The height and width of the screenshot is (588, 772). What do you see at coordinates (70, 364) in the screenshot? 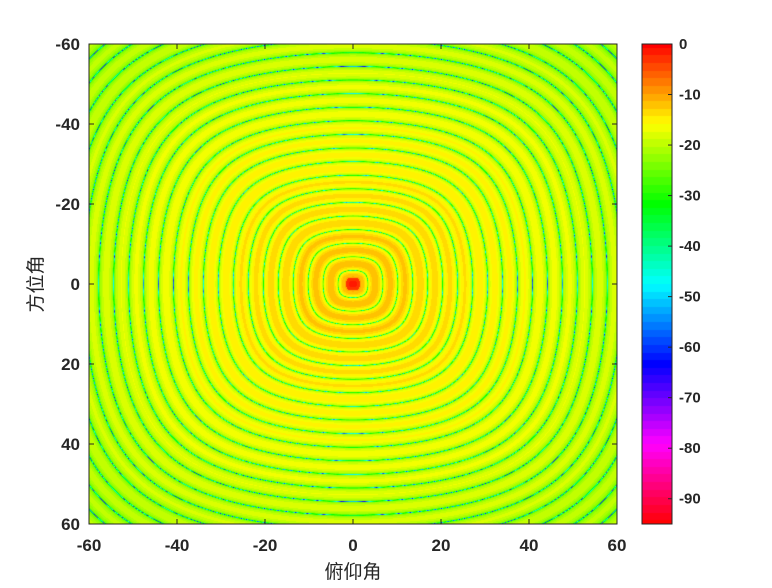
I see `y-tick-label: 20` at bounding box center [70, 364].